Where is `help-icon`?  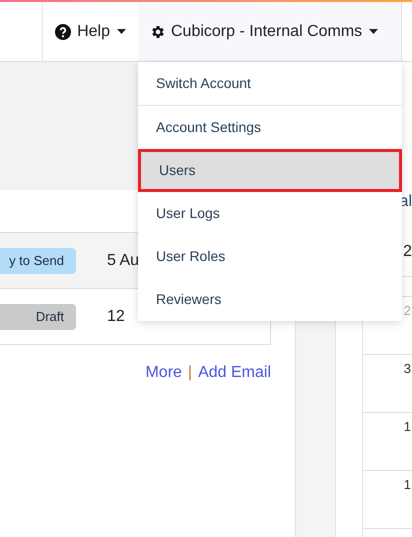 help-icon is located at coordinates (63, 32).